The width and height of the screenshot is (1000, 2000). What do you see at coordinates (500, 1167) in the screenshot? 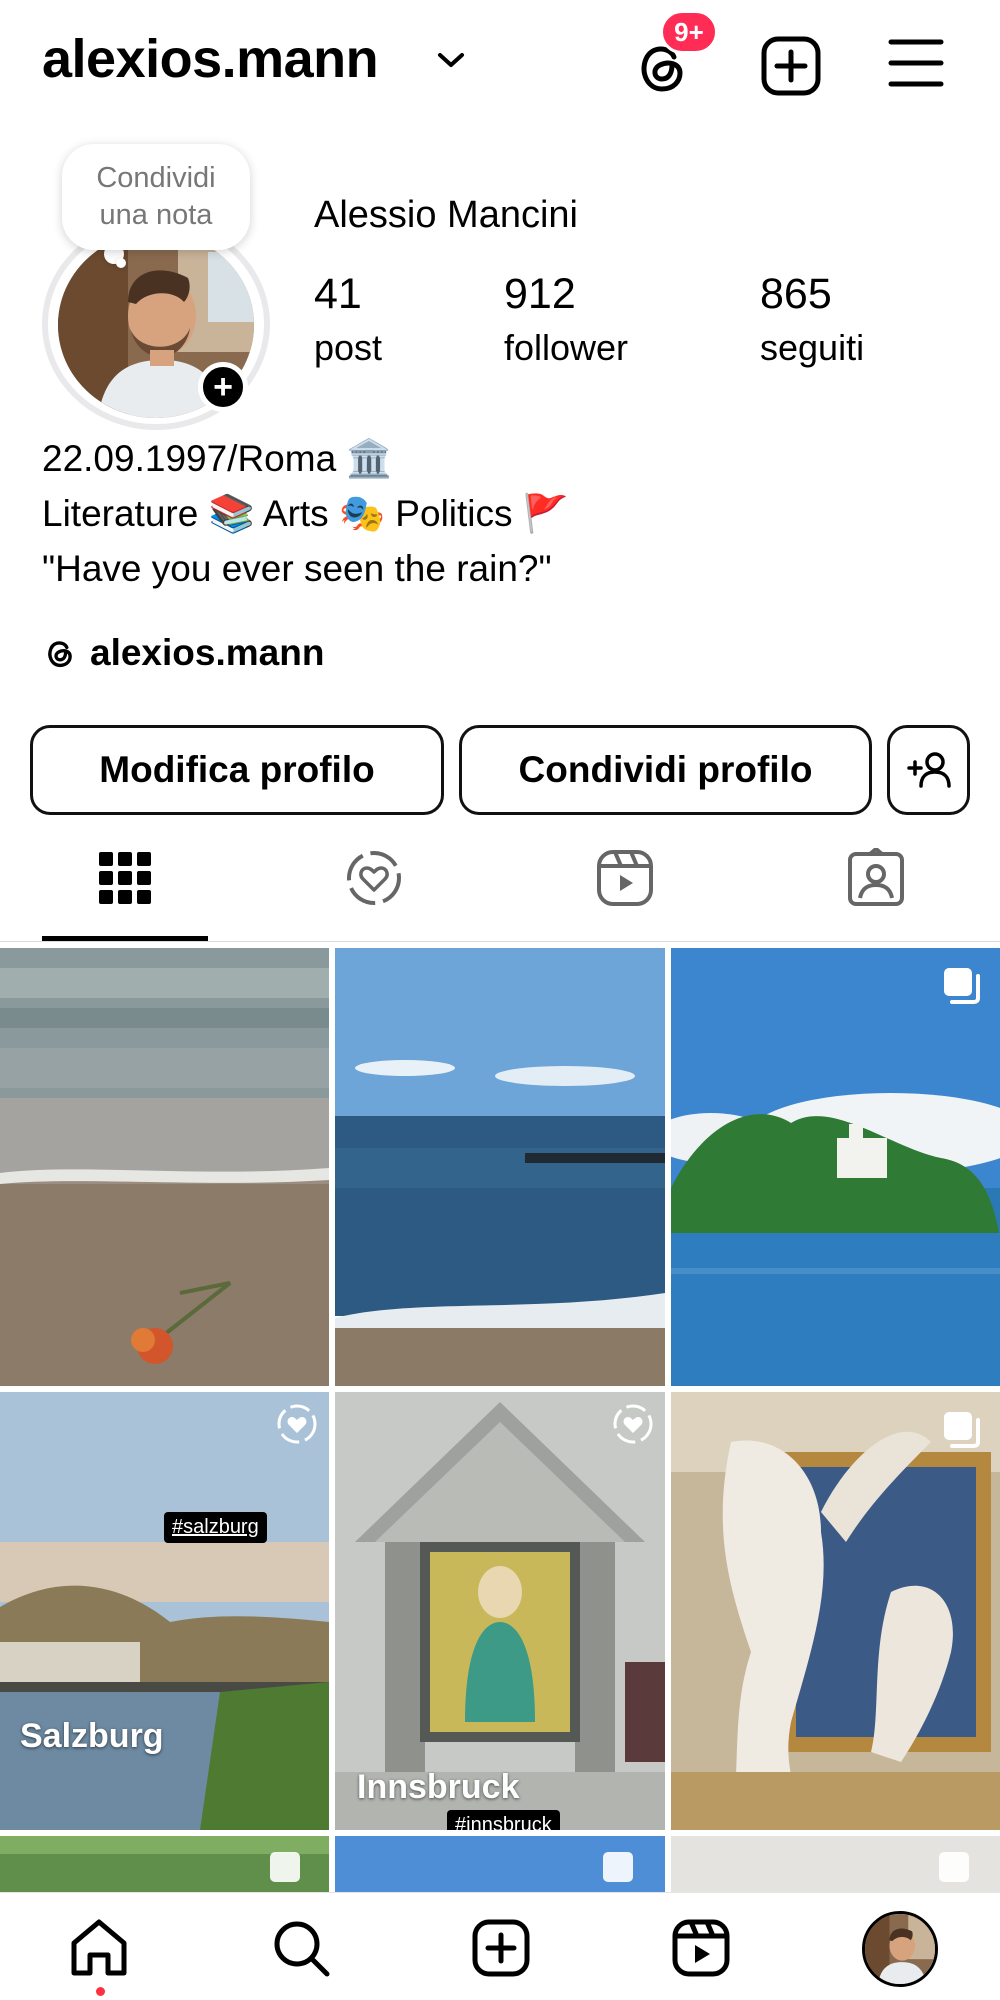
I see `post-thumbnail-sea` at bounding box center [500, 1167].